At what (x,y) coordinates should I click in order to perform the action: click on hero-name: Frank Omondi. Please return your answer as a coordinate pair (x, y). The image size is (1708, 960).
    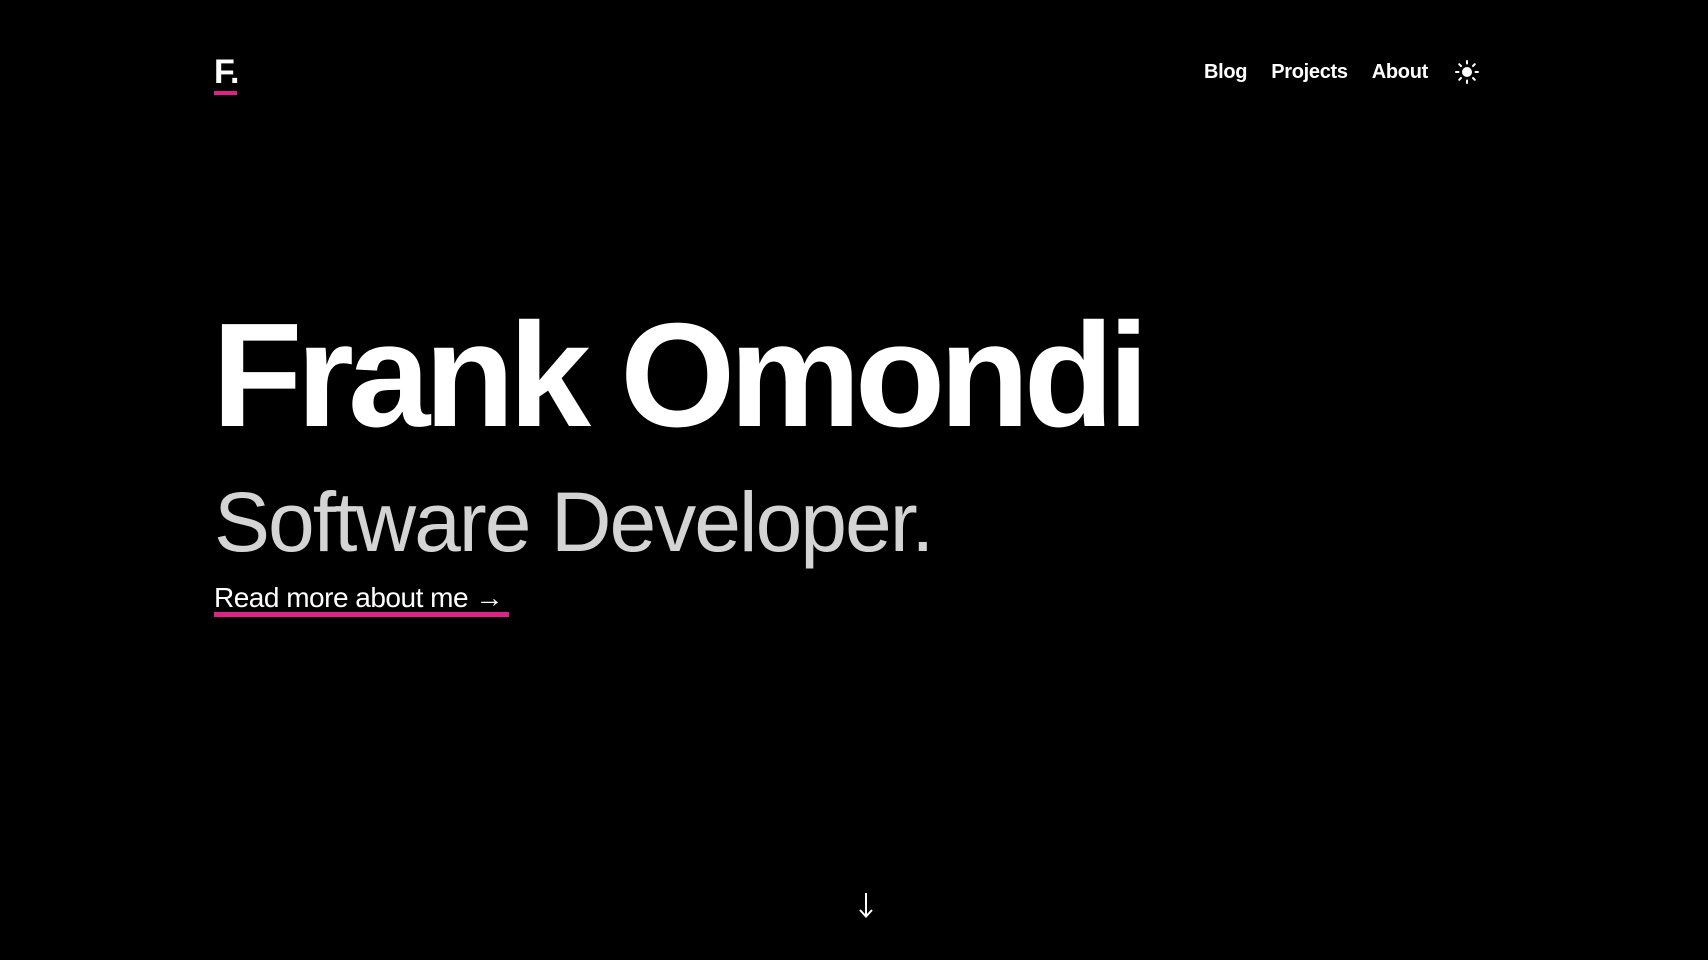
    Looking at the image, I should click on (680, 375).